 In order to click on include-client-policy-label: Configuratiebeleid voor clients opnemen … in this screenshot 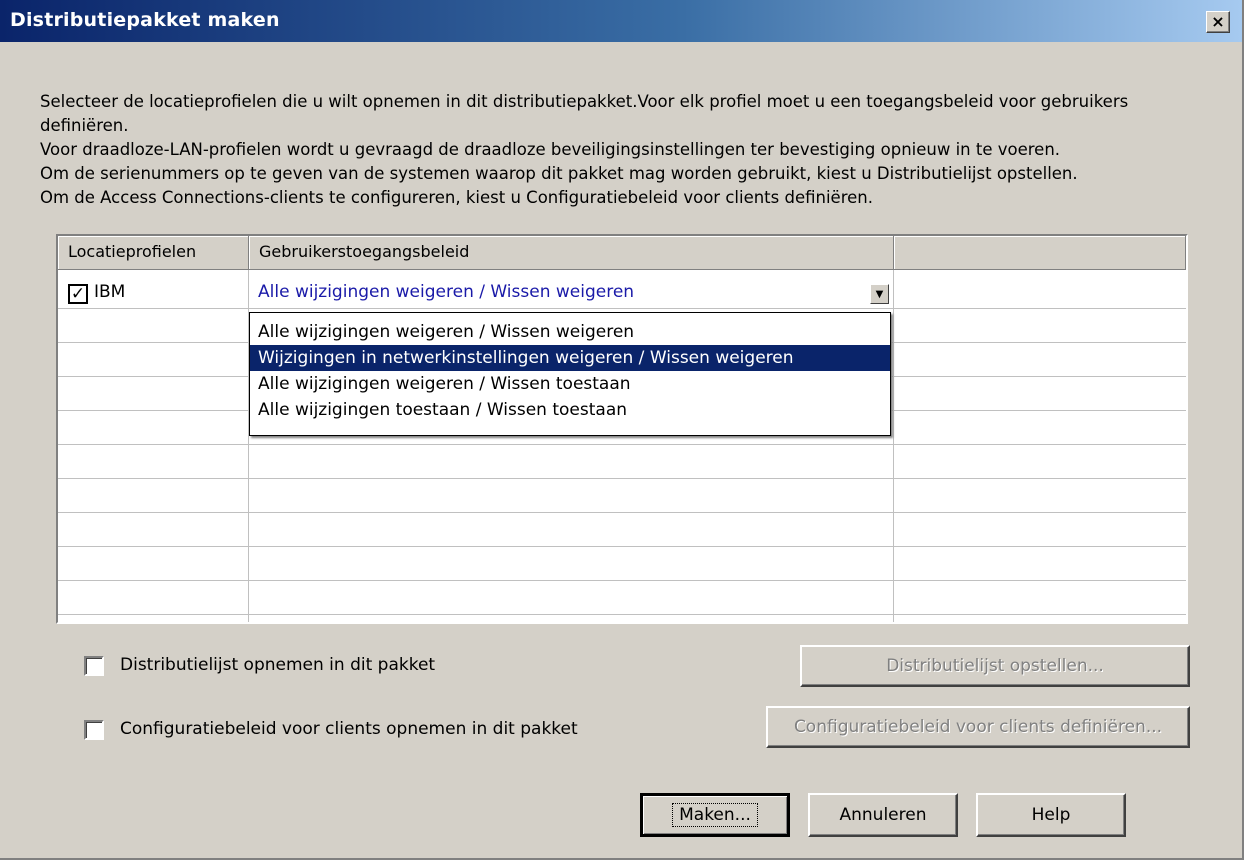, I will do `click(349, 729)`.